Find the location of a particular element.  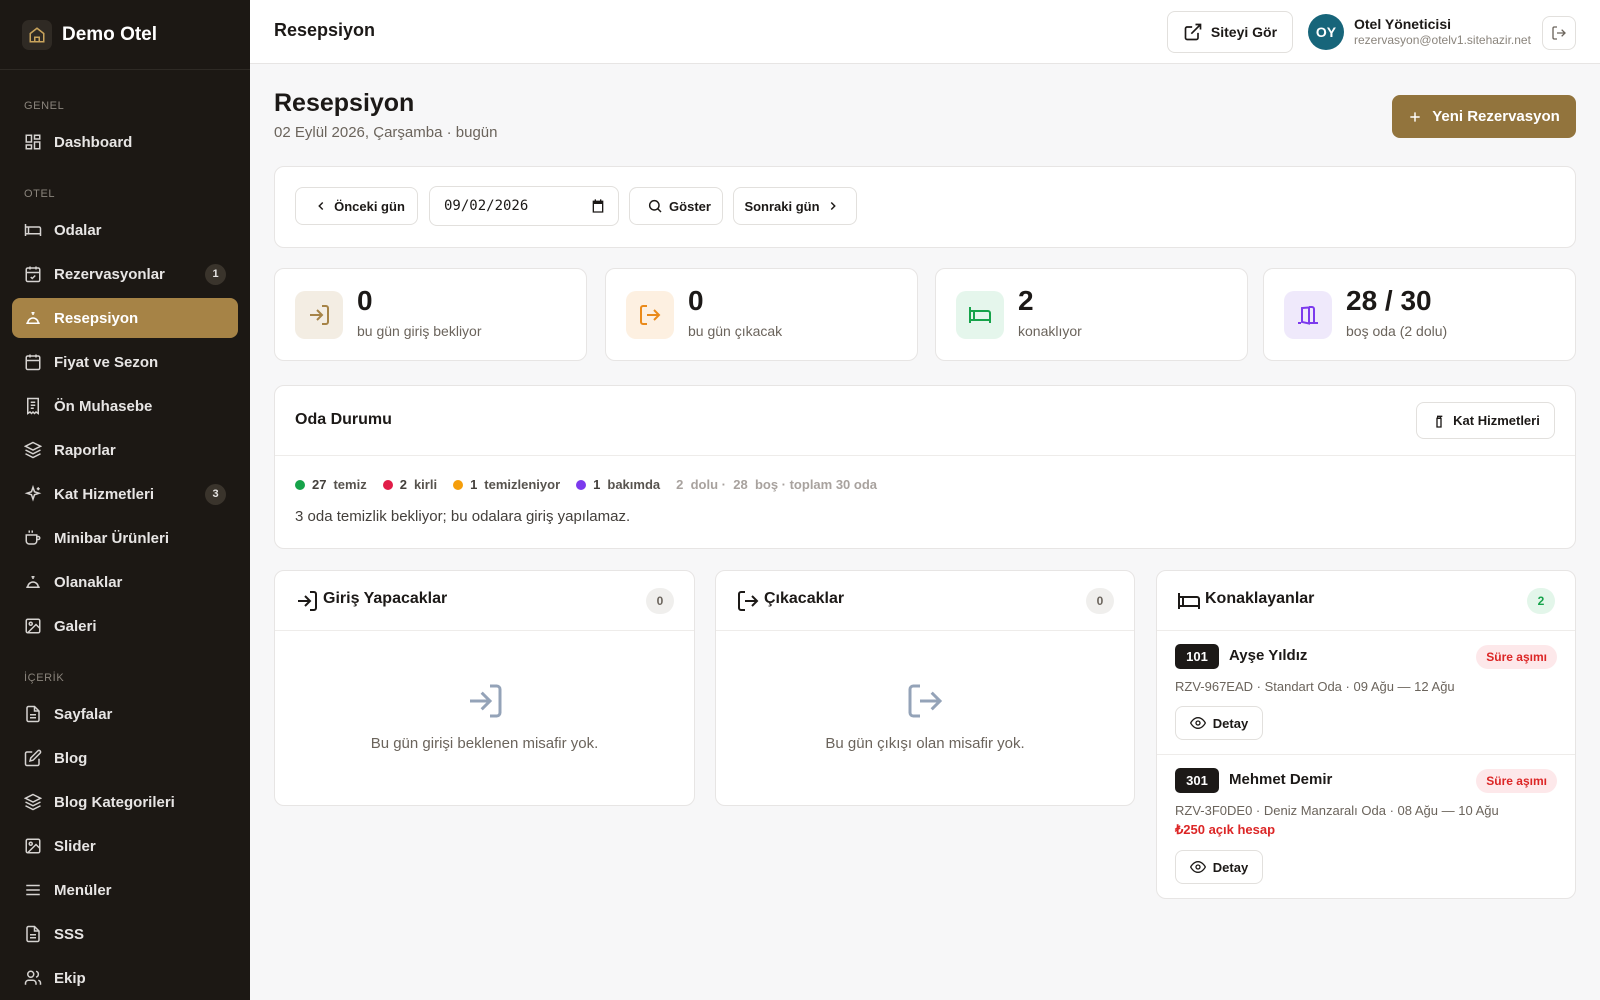

stat-card-vacancy: 28 / 30 boş oda (2 dolu) is located at coordinates (1419, 314).